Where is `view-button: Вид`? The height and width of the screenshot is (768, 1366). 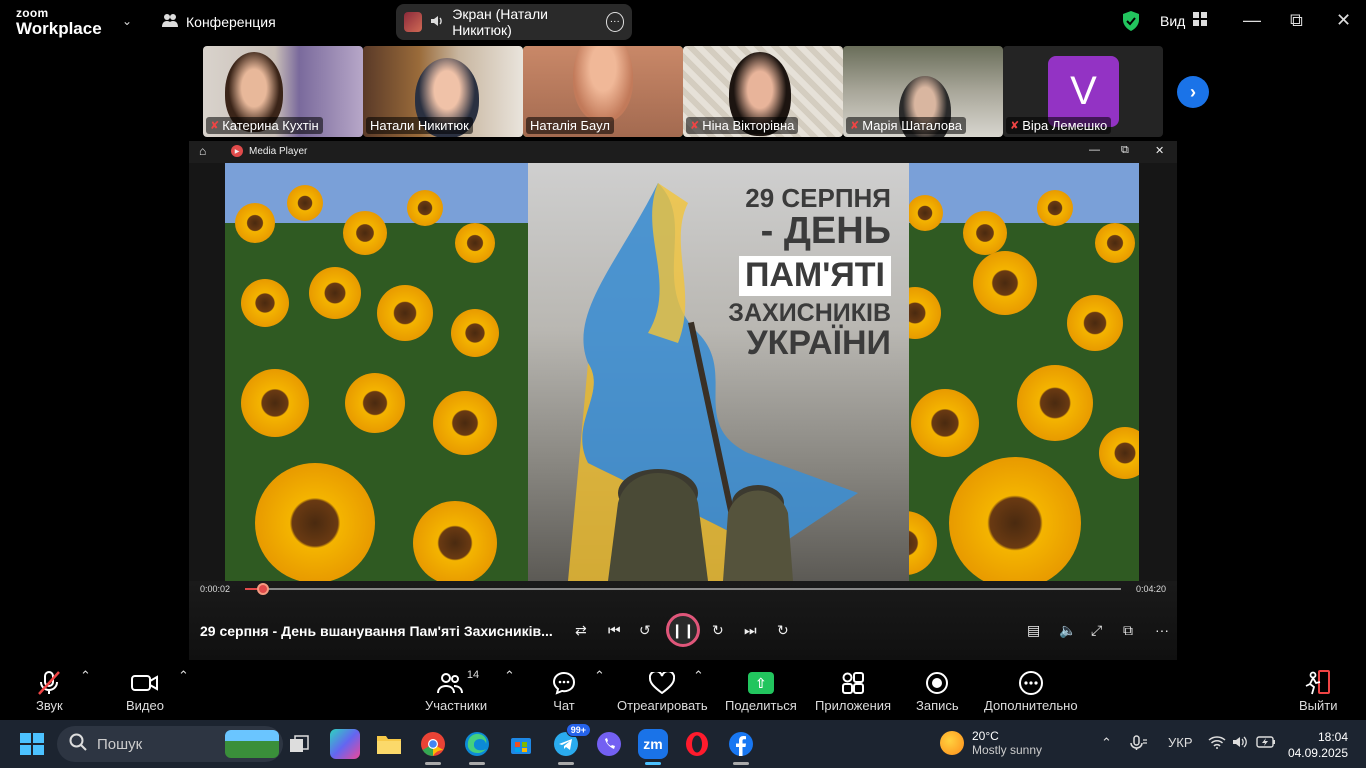 view-button: Вид is located at coordinates (1184, 20).